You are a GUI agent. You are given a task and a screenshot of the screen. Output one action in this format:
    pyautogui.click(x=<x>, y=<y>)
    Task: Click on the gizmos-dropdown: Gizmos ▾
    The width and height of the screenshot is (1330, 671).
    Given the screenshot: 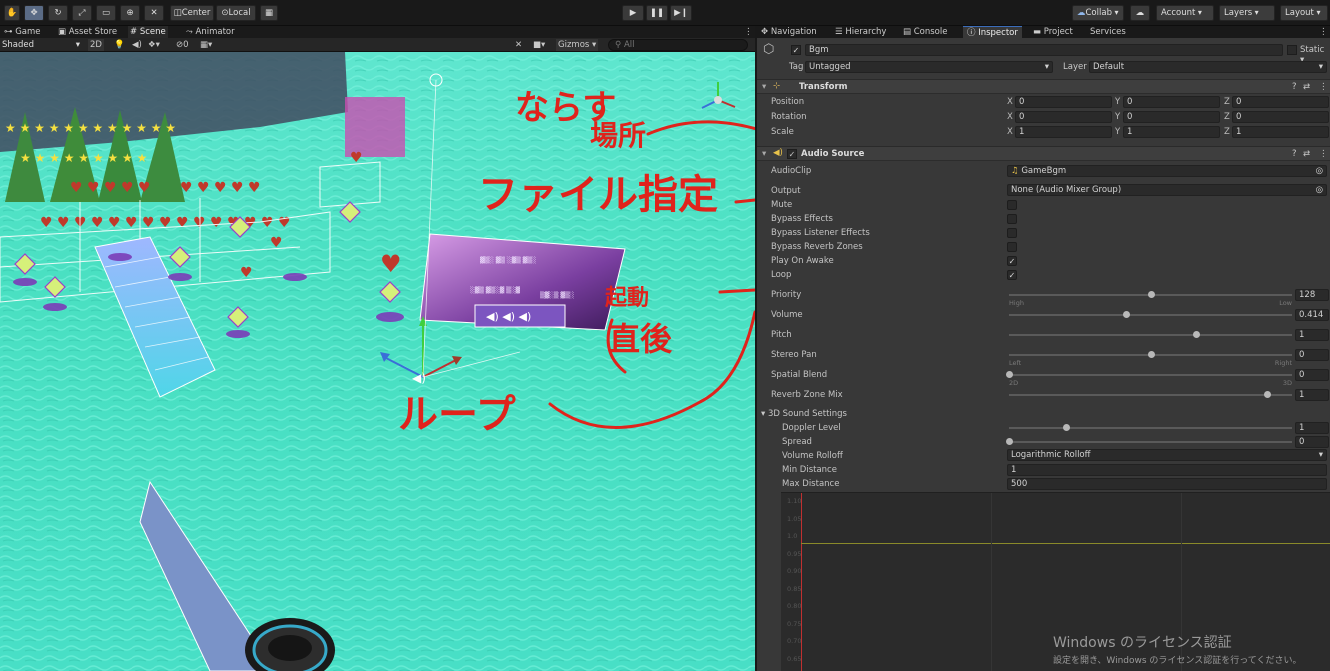 What is the action you would take?
    pyautogui.click(x=577, y=45)
    